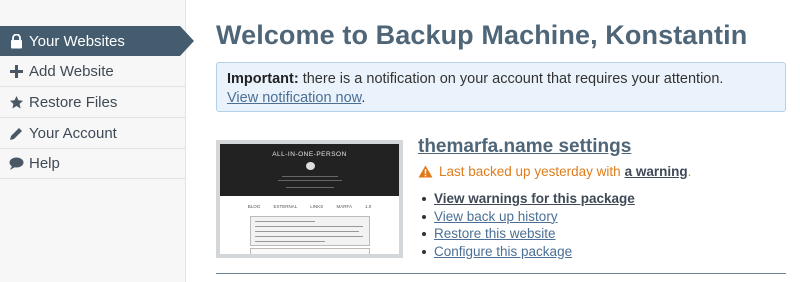 The image size is (800, 282). I want to click on restore-website-link: Restore this website, so click(495, 233).